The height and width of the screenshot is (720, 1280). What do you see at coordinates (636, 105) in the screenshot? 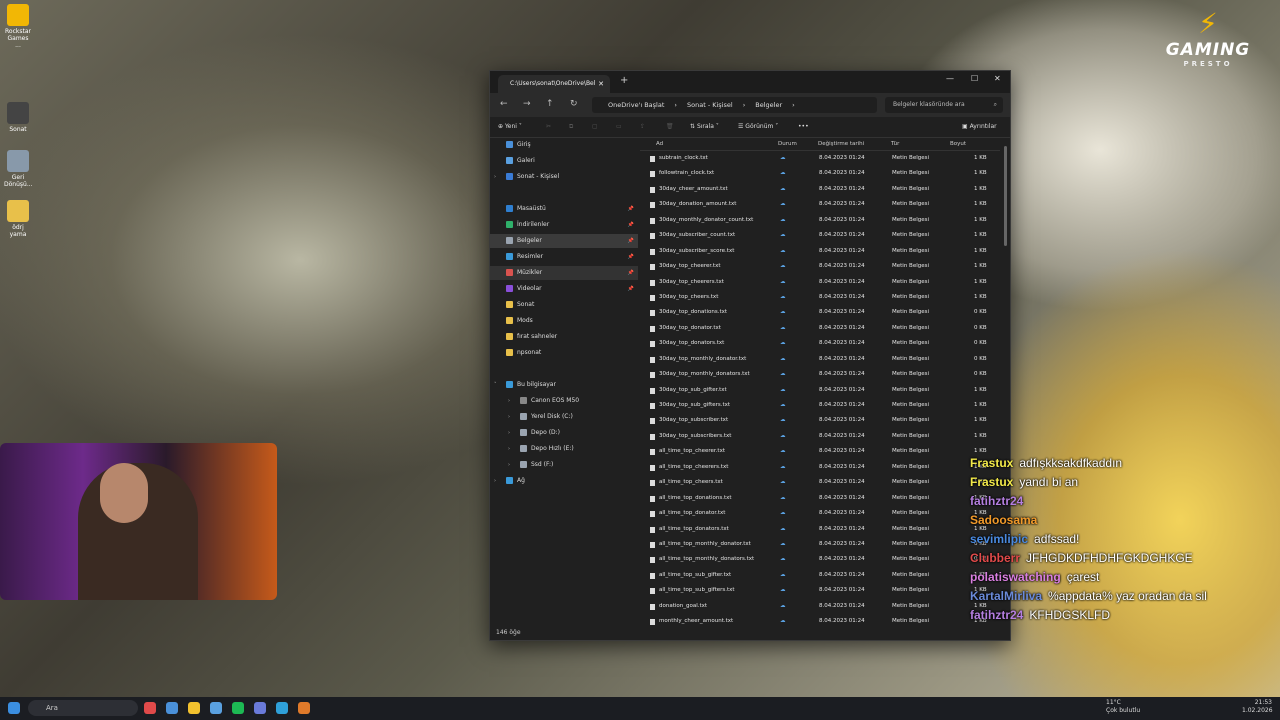
I see `breadcrumb-item: OneDrive'ı Başlat` at bounding box center [636, 105].